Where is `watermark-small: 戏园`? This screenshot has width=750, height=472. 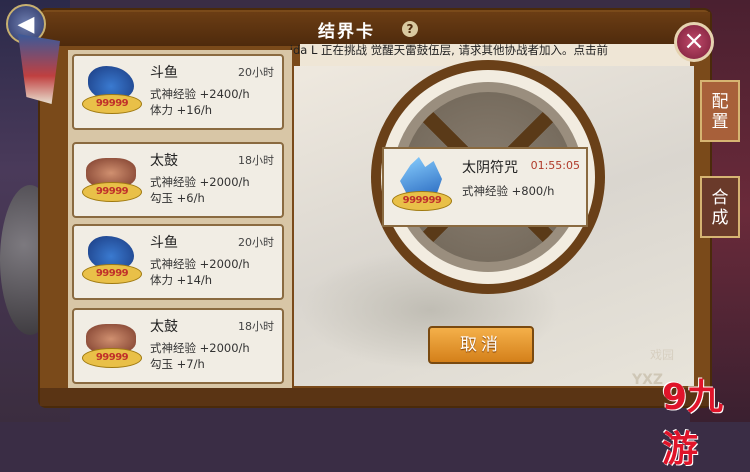 watermark-small: 戏园 is located at coordinates (662, 355).